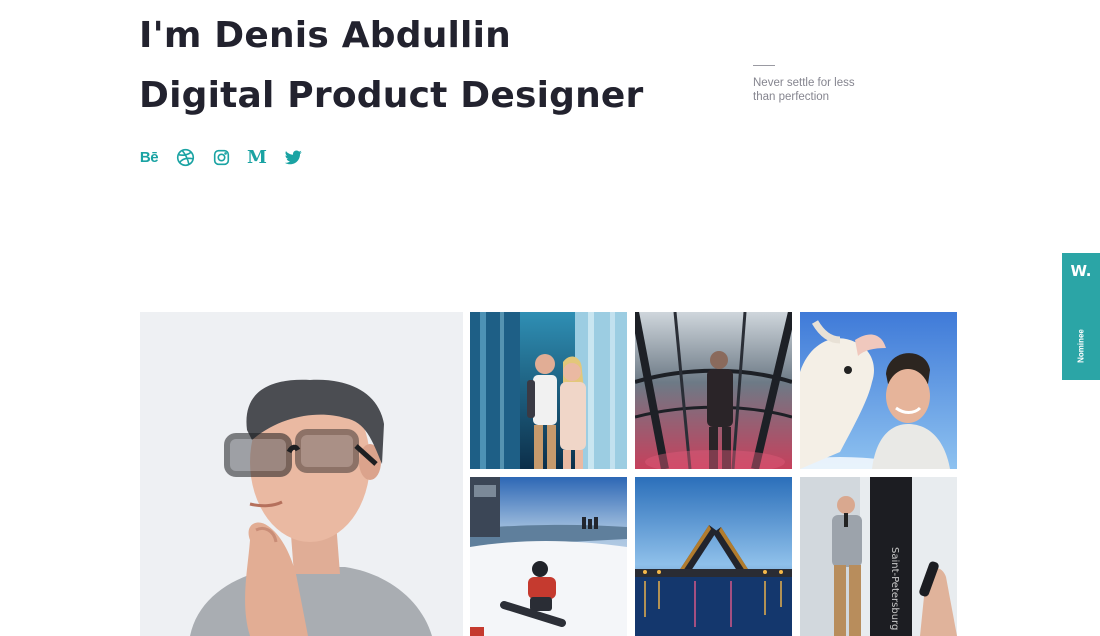  I want to click on tagline-line-2: than perfection, so click(791, 97).